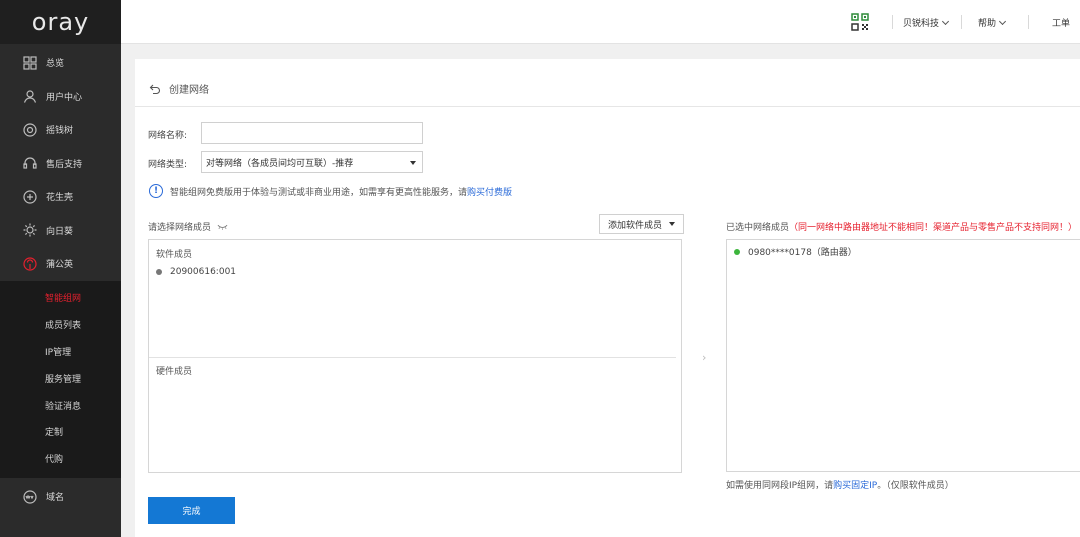 The width and height of the screenshot is (1080, 537). I want to click on finish-button: 完成, so click(191, 510).